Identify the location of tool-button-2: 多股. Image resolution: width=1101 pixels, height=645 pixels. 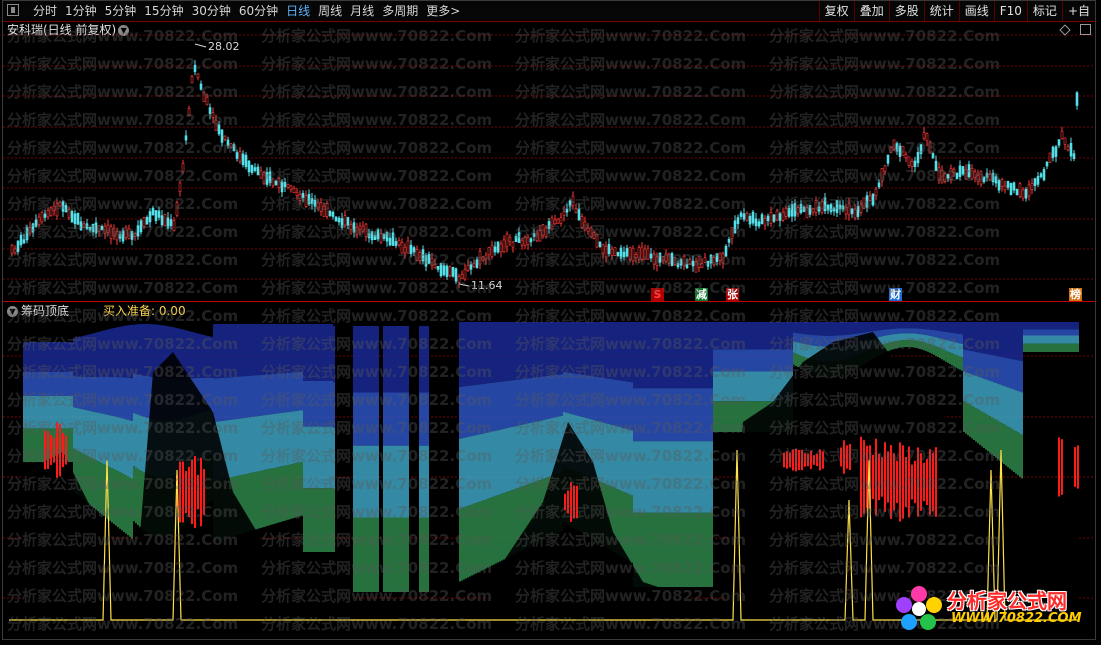
(906, 11).